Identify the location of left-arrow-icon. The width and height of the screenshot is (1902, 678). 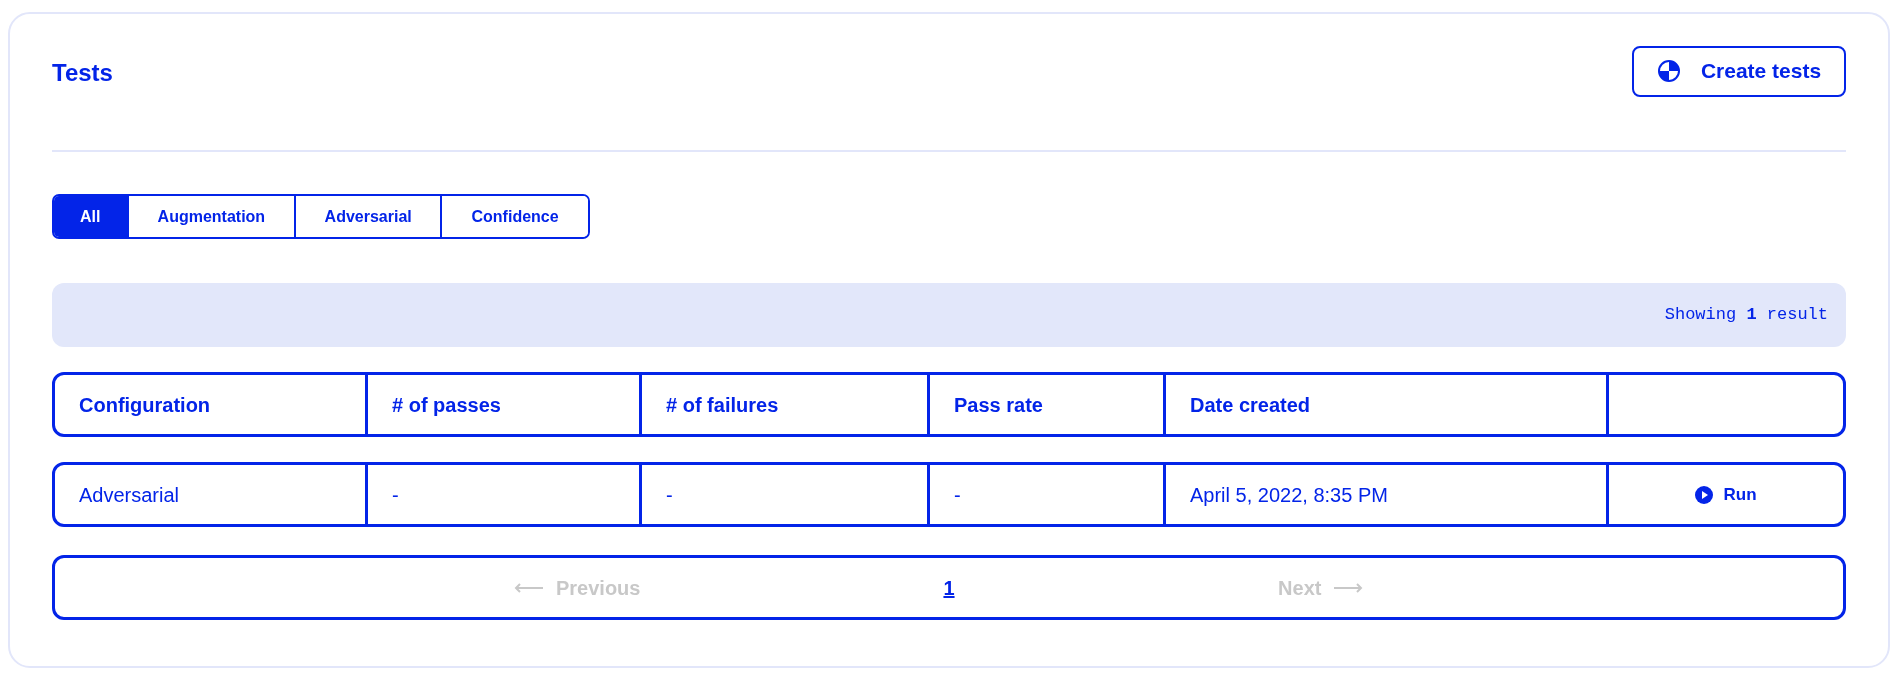
(528, 587).